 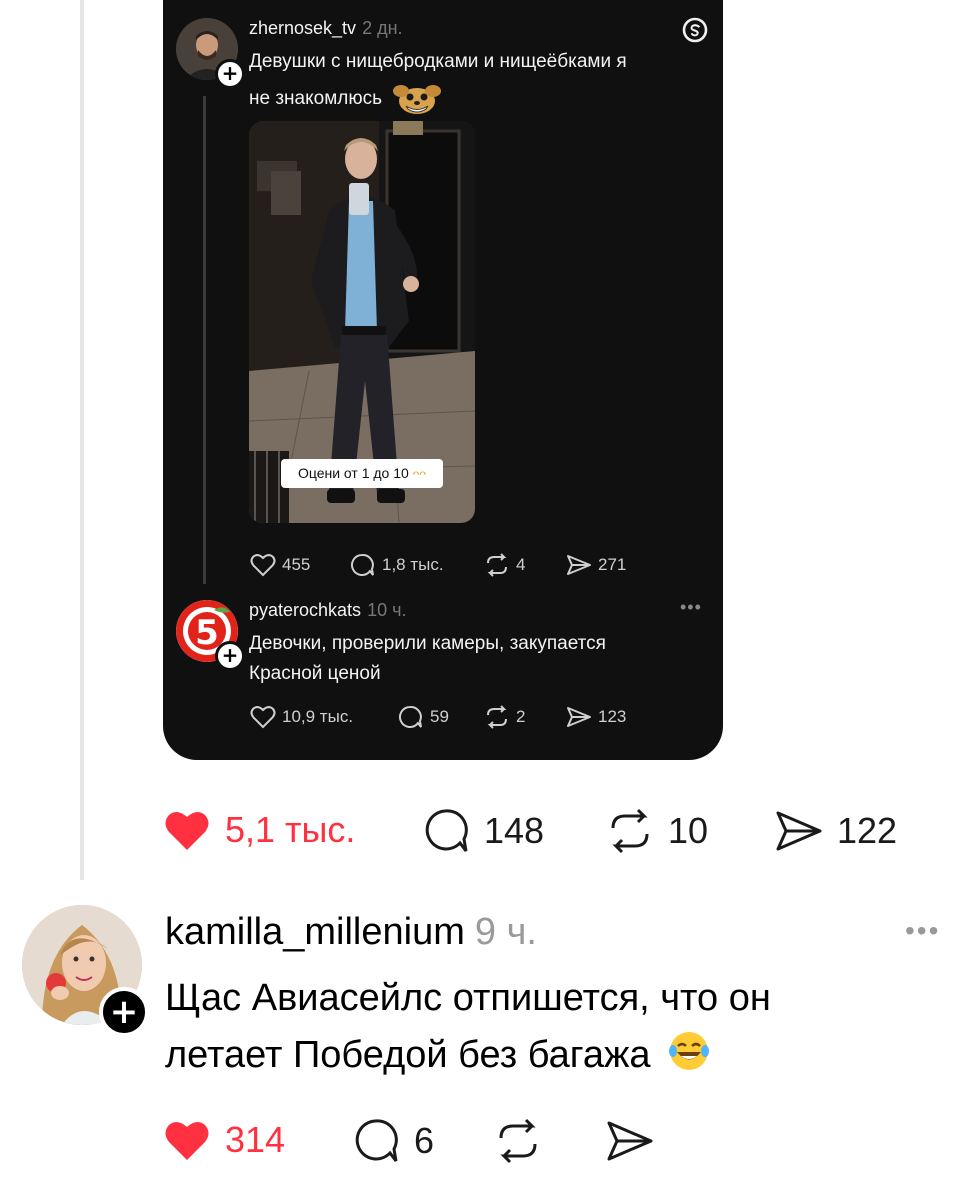 What do you see at coordinates (505, 932) in the screenshot?
I see `comment-time: 9 ч.` at bounding box center [505, 932].